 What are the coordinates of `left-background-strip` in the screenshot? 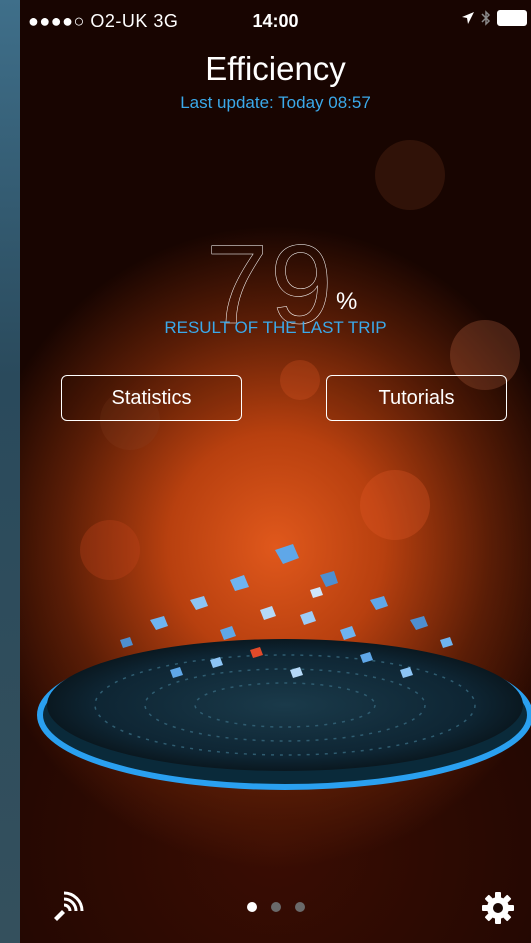 It's located at (10, 471).